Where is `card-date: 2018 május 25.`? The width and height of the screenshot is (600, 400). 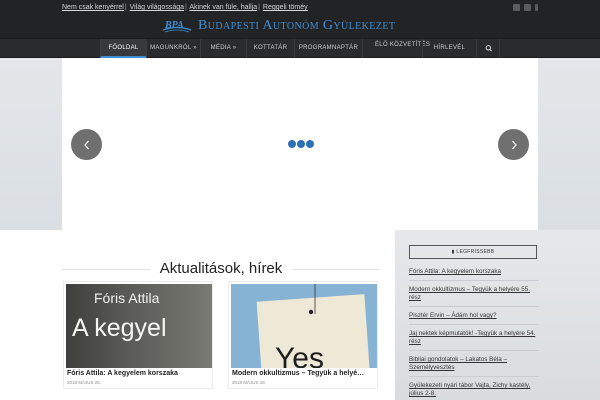
card-date: 2018 május 25. is located at coordinates (84, 382).